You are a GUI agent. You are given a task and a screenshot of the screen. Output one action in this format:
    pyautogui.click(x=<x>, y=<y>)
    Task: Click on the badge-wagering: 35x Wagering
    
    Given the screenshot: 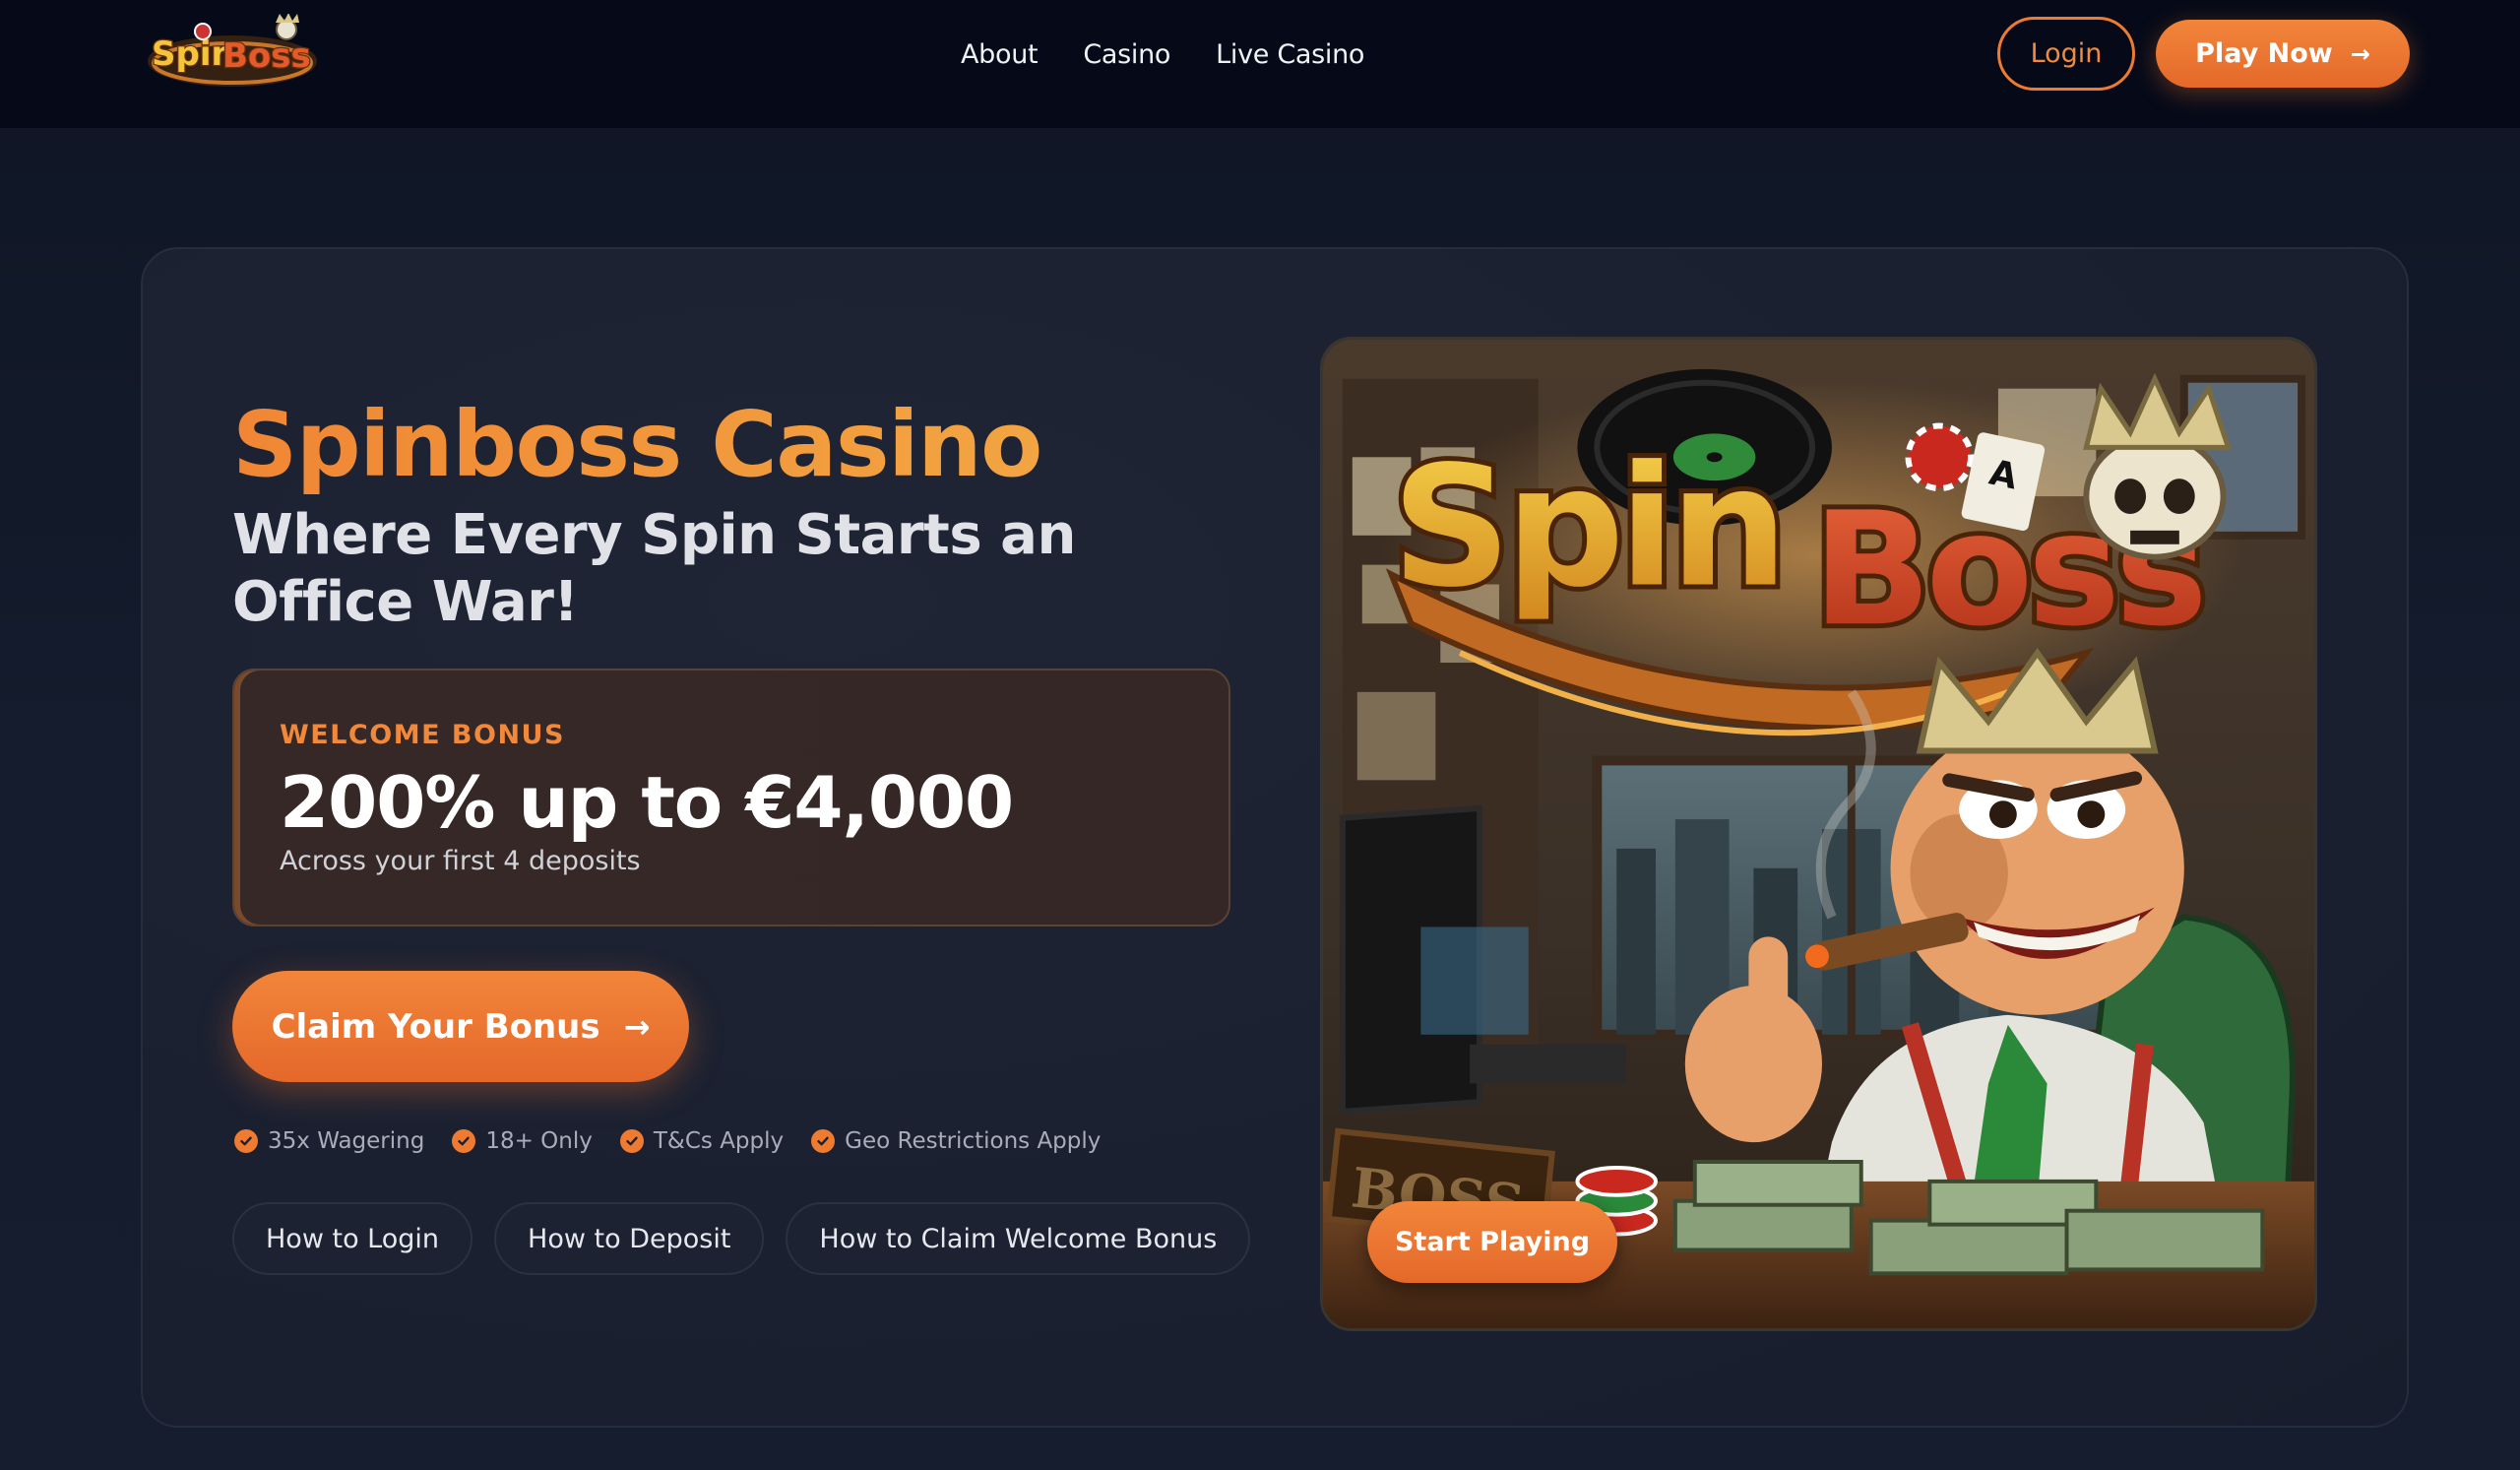 What is the action you would take?
    pyautogui.click(x=329, y=1141)
    